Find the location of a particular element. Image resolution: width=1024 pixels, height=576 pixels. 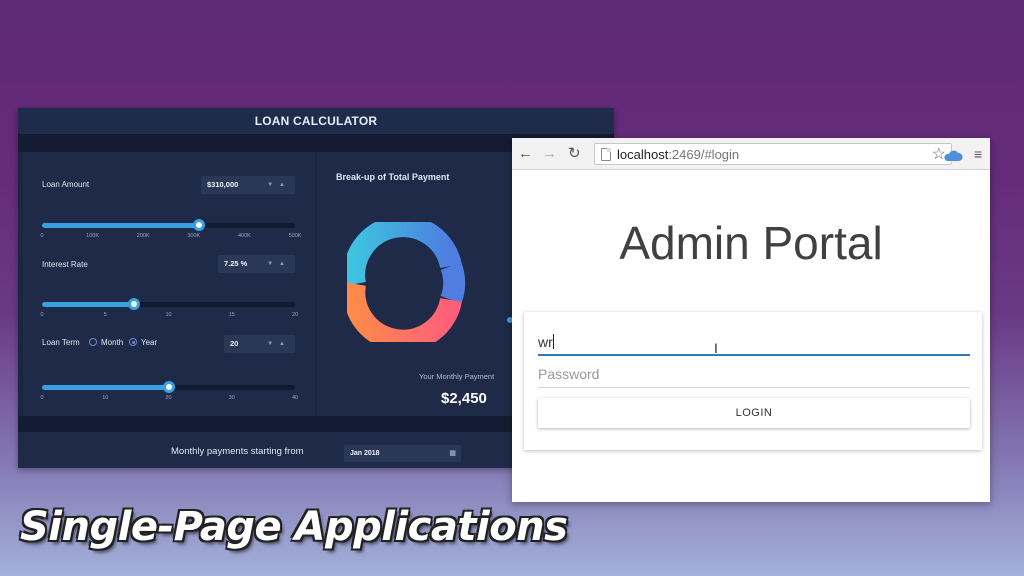

payment-donut-chart is located at coordinates (406, 282).